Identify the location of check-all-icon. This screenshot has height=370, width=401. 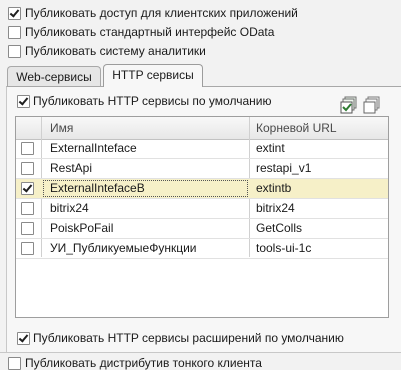
(349, 105).